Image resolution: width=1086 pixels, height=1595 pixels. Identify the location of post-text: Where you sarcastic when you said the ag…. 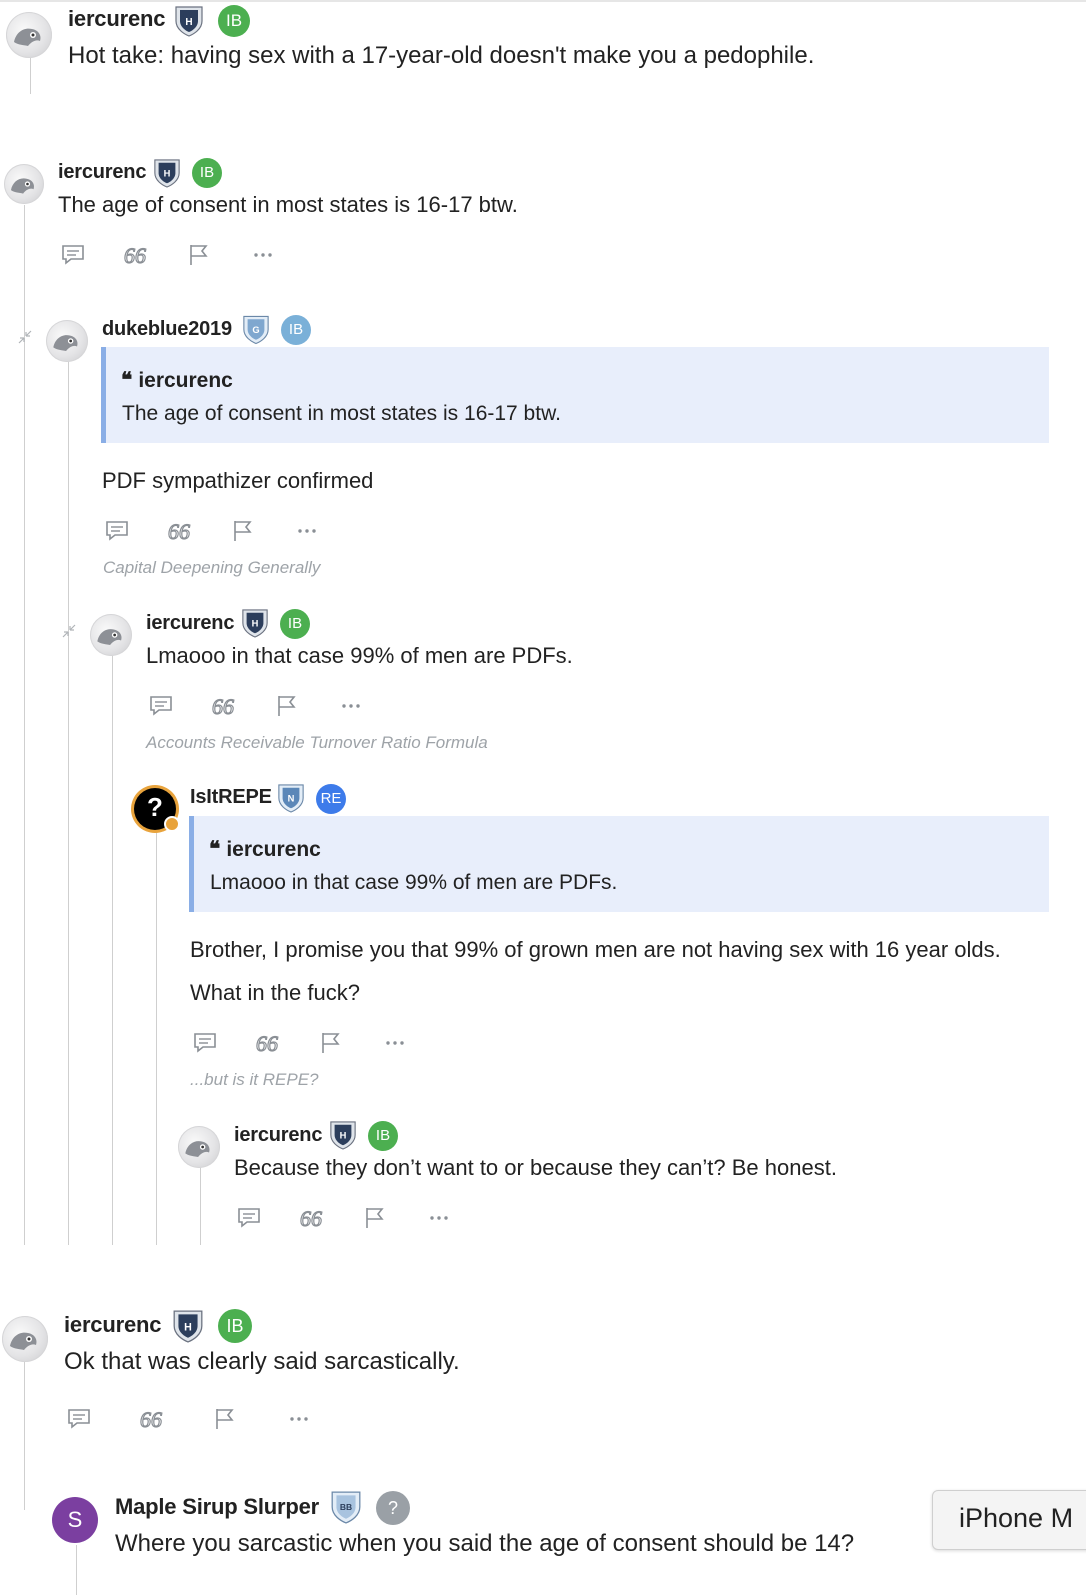
(485, 1543).